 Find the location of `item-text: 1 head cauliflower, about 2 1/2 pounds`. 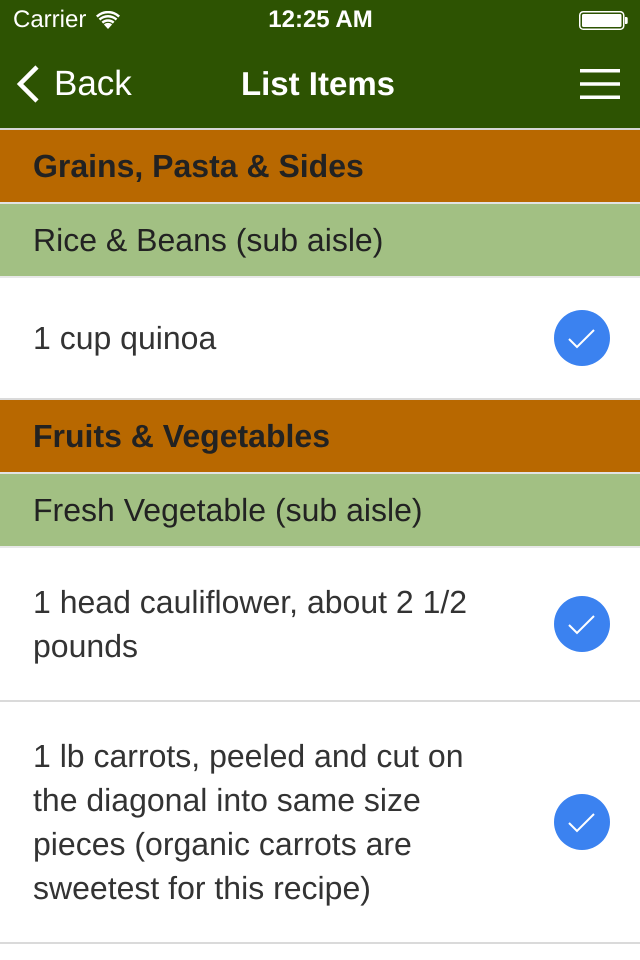

item-text: 1 head cauliflower, about 2 1/2 pounds is located at coordinates (250, 624).